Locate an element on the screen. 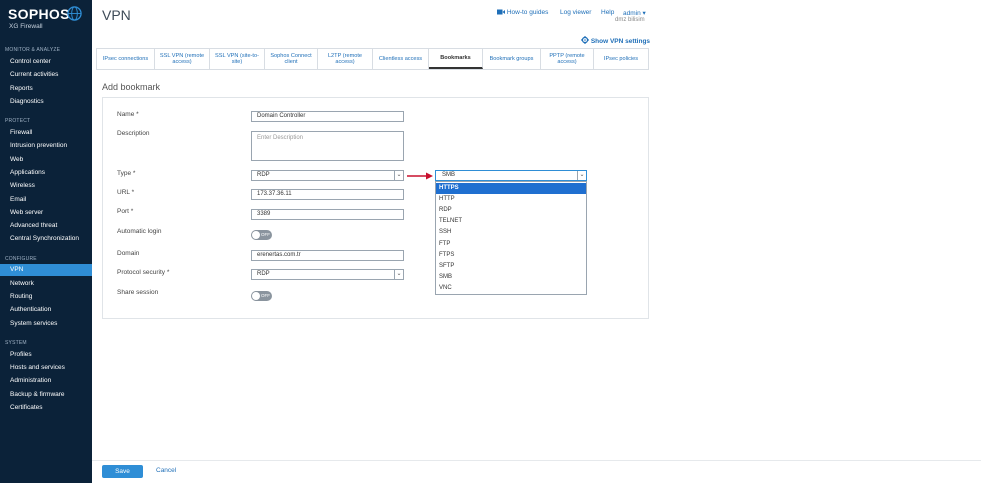 The image size is (981, 483). sidebar-item-firewall: Firewall is located at coordinates (46, 133).